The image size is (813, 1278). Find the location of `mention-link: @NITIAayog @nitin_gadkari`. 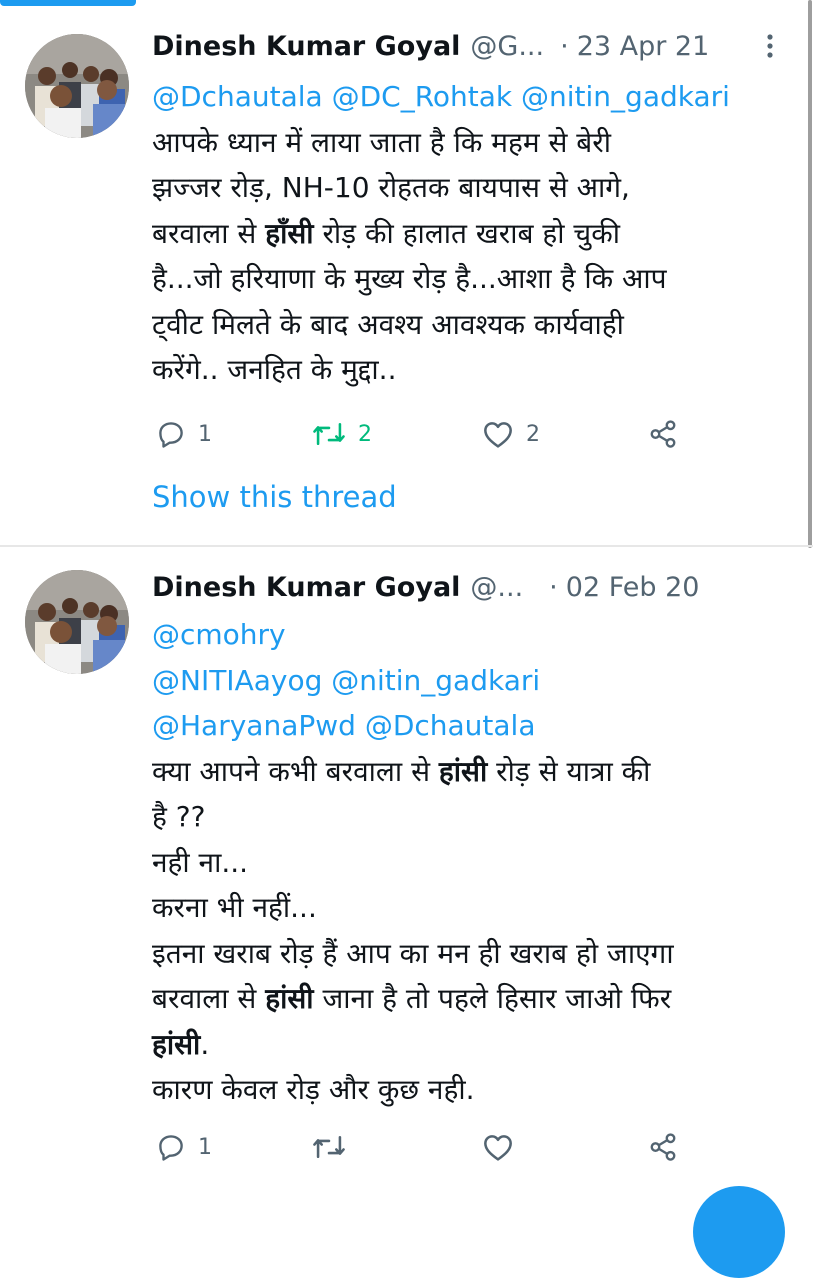

mention-link: @NITIAayog @nitin_gadkari is located at coordinates (468, 681).